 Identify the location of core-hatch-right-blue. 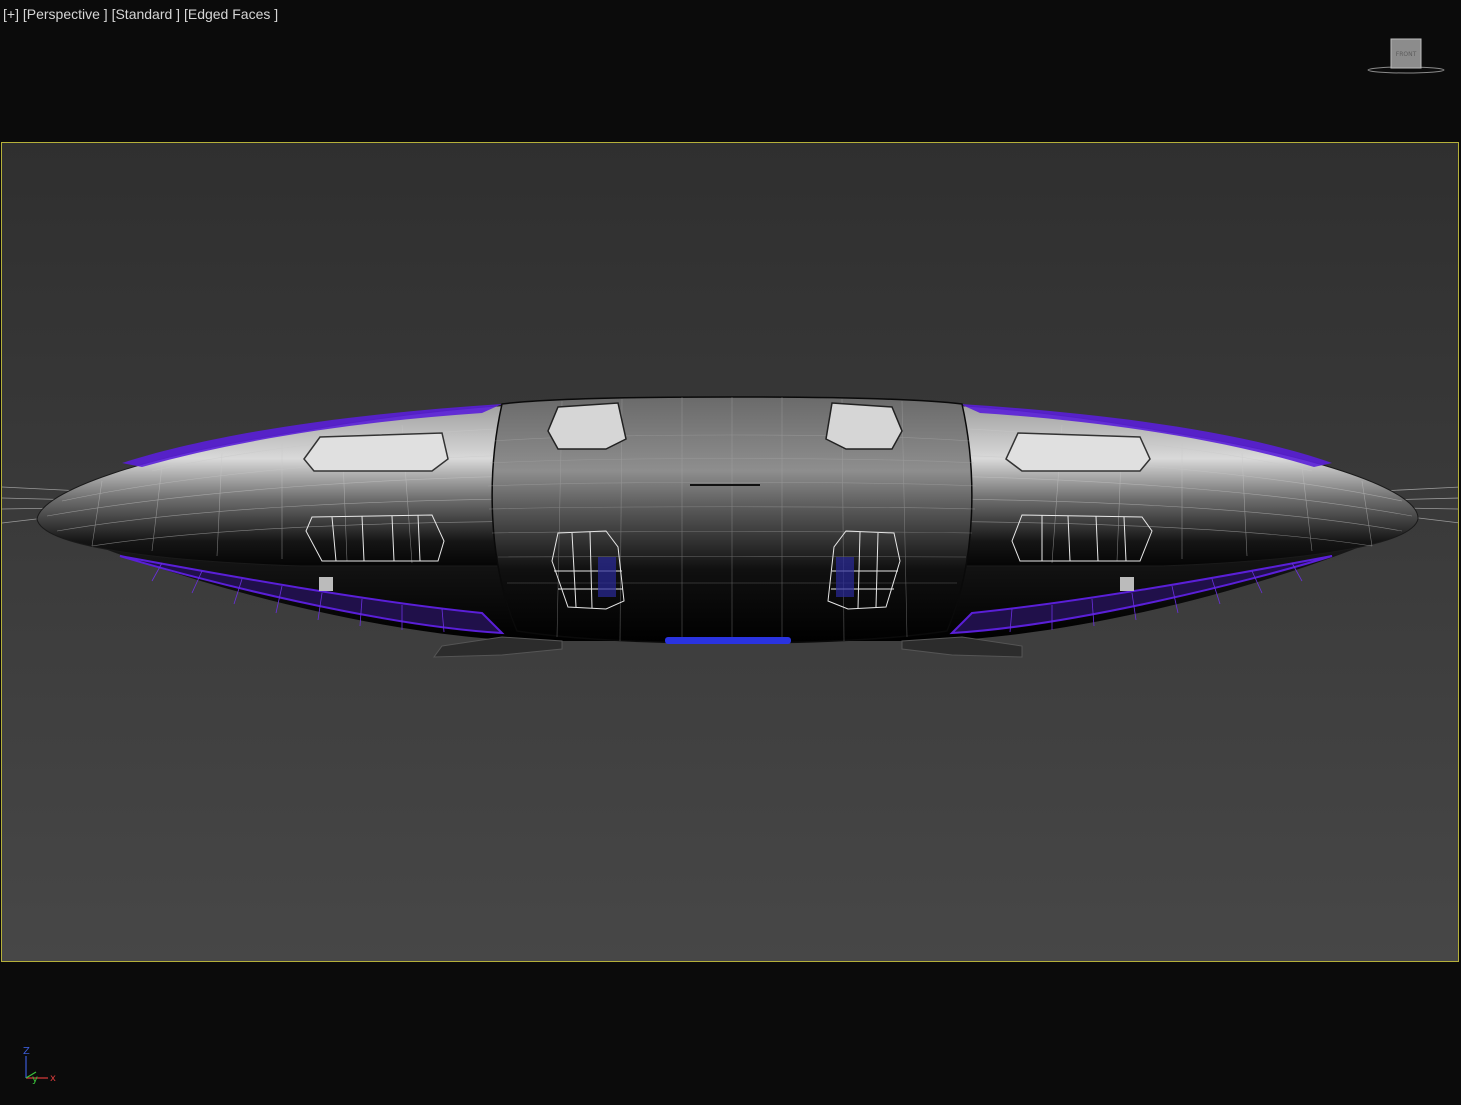
(845, 577).